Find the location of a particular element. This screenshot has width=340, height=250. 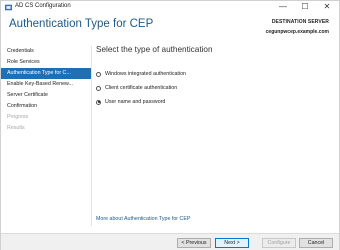

title-bar: AD CS Configuration — ☐ ✕ is located at coordinates (170, 7).